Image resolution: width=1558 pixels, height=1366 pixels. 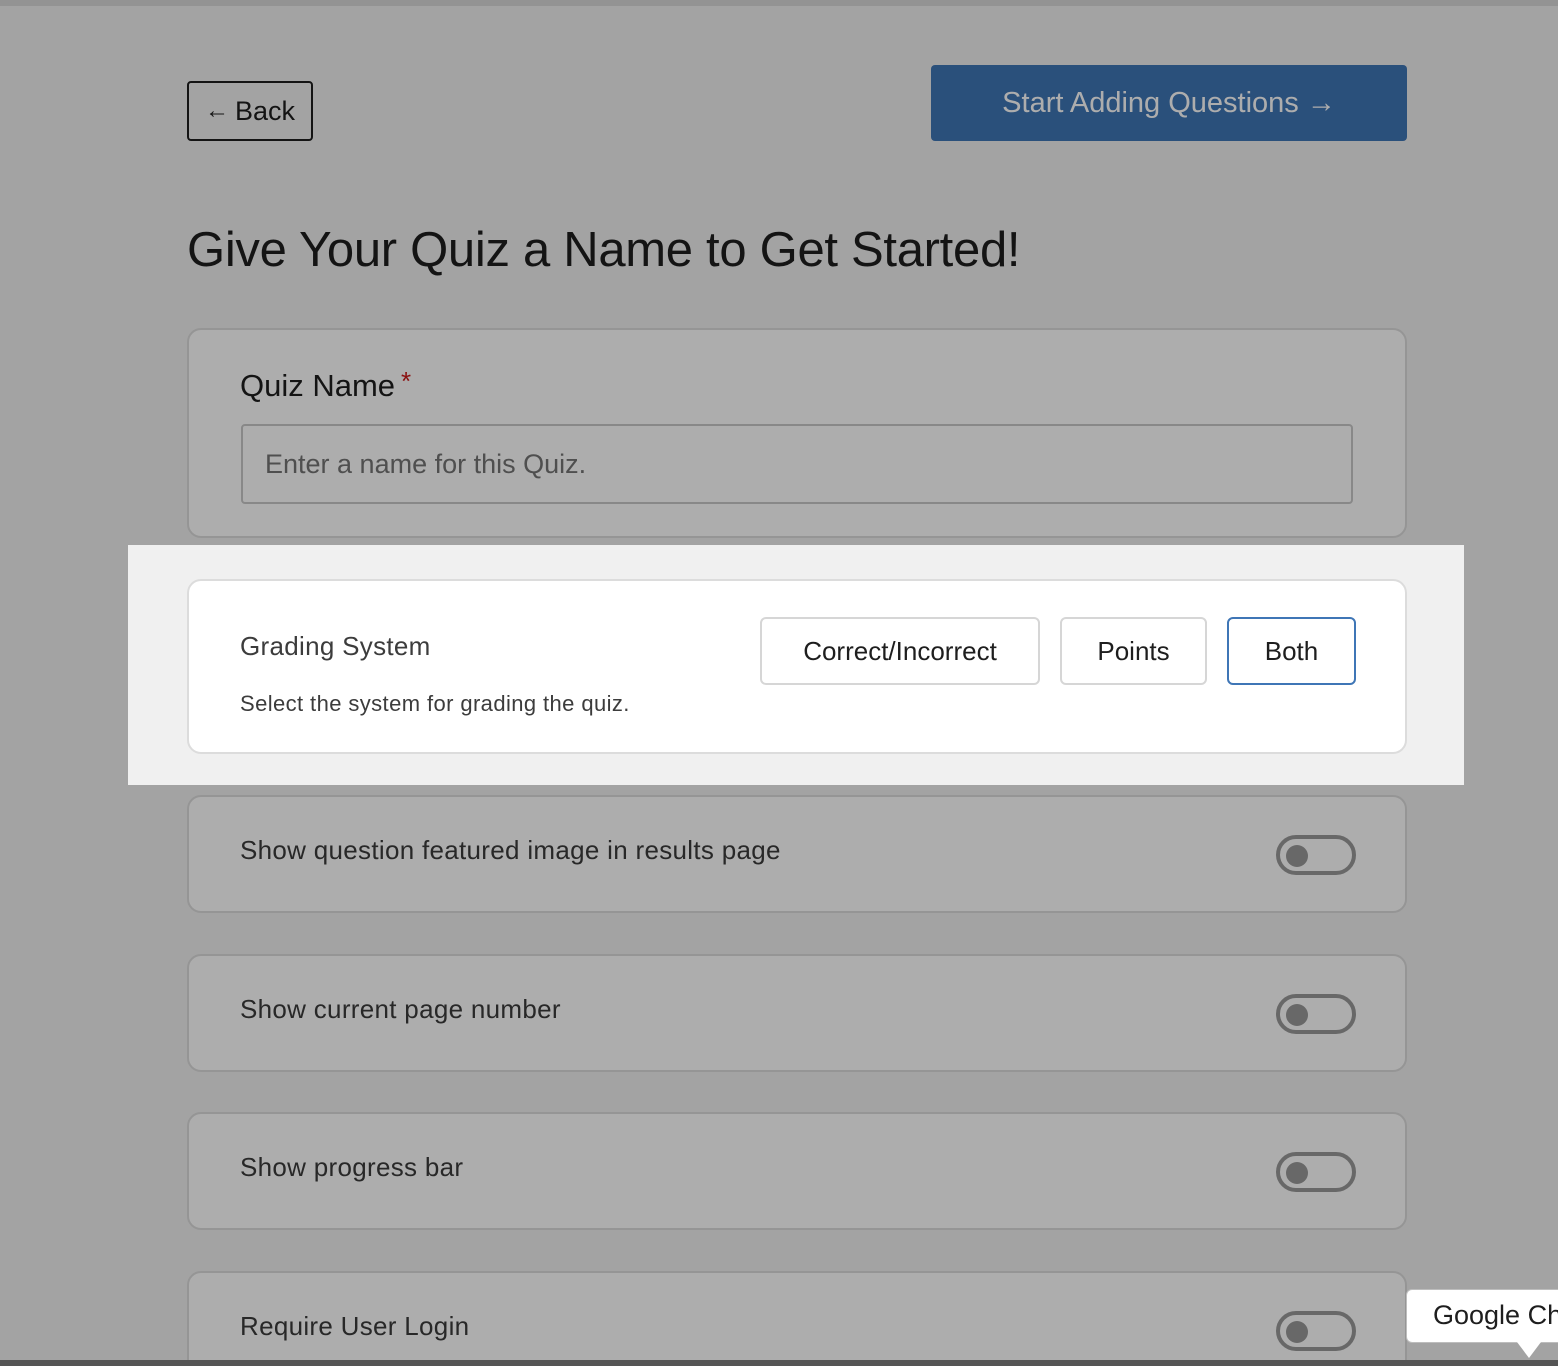 I want to click on spotlight-overlay-left, so click(x=64, y=665).